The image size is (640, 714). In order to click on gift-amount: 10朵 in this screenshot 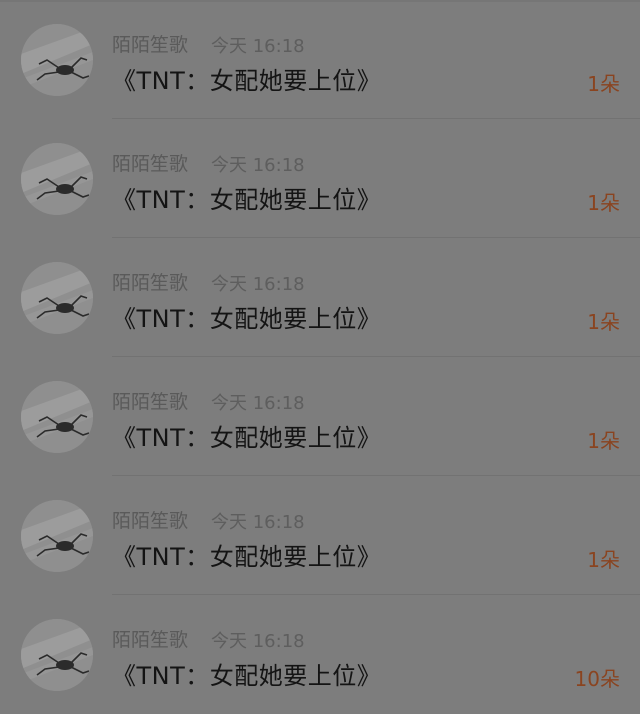, I will do `click(597, 679)`.